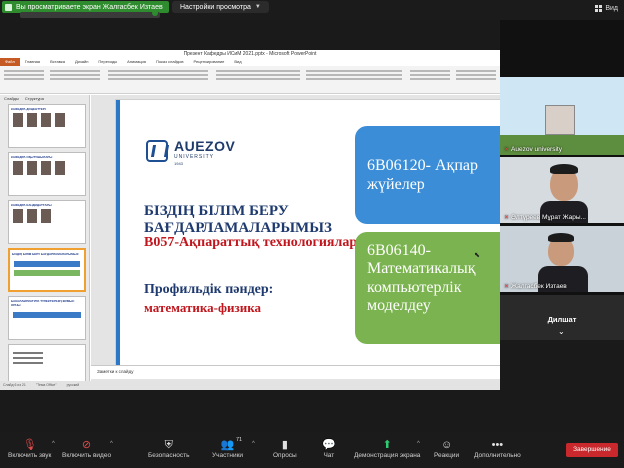  What do you see at coordinates (28, 109) in the screenshot?
I see `thumbnail-title: КАФЕДРА ДОЦЕНТТЕРІ` at bounding box center [28, 109].